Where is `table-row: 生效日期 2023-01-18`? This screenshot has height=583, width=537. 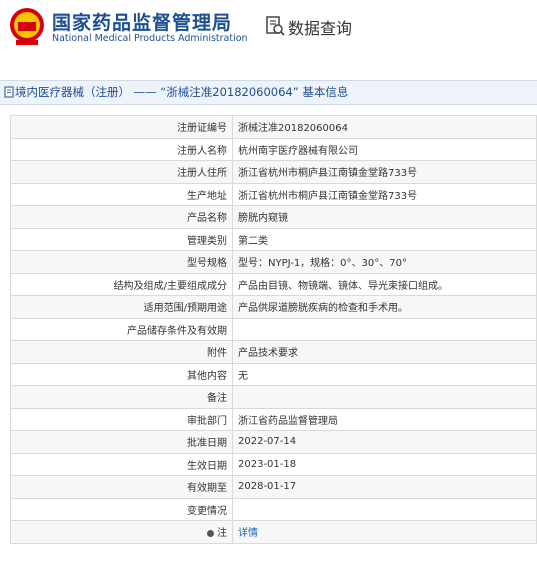 table-row: 生效日期 2023-01-18 is located at coordinates (273, 464).